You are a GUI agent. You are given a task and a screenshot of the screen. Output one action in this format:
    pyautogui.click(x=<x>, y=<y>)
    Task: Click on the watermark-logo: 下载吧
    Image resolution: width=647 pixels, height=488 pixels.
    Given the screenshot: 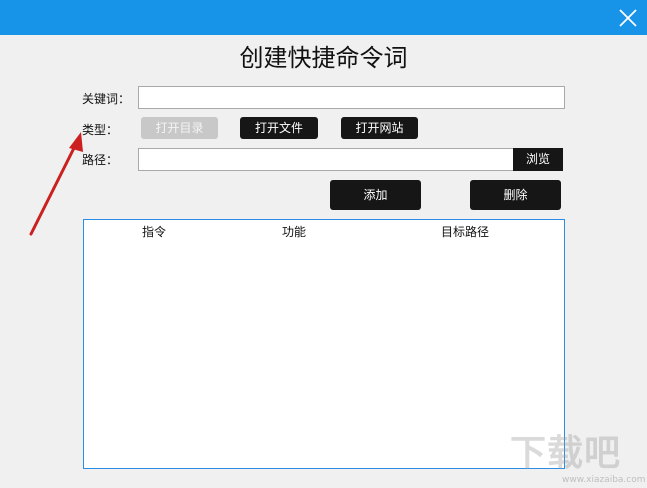 What is the action you would take?
    pyautogui.click(x=566, y=453)
    